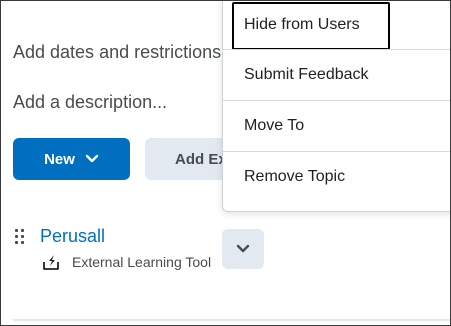 The image size is (451, 326). I want to click on menu-item-label: Move To, so click(274, 125).